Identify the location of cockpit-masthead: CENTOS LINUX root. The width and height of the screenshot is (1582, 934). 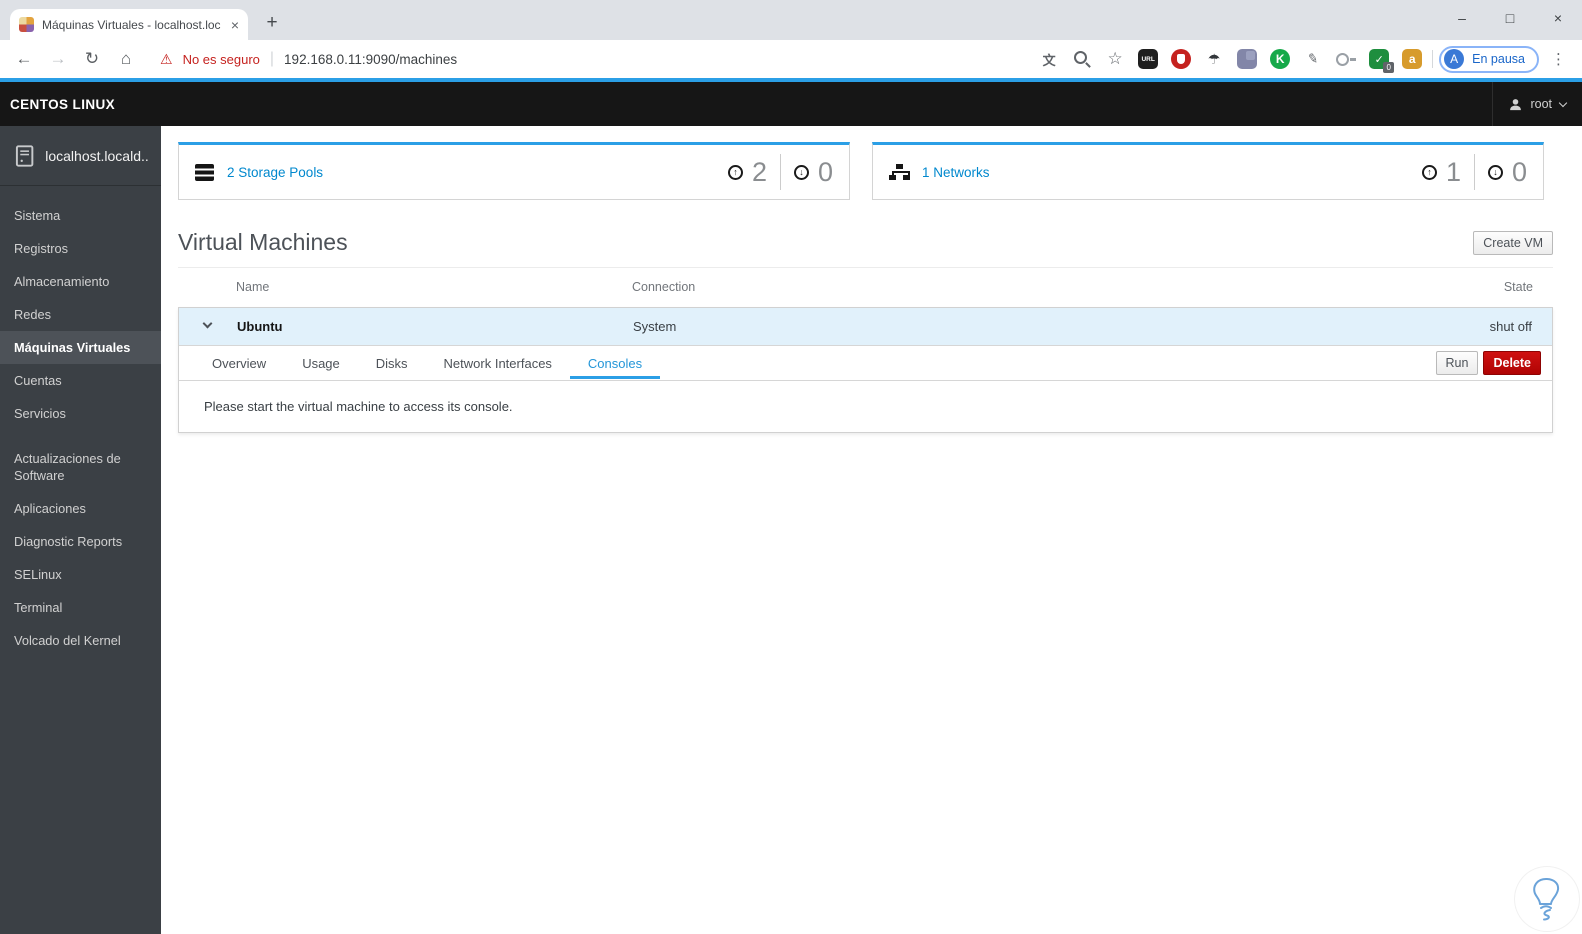
(791, 104).